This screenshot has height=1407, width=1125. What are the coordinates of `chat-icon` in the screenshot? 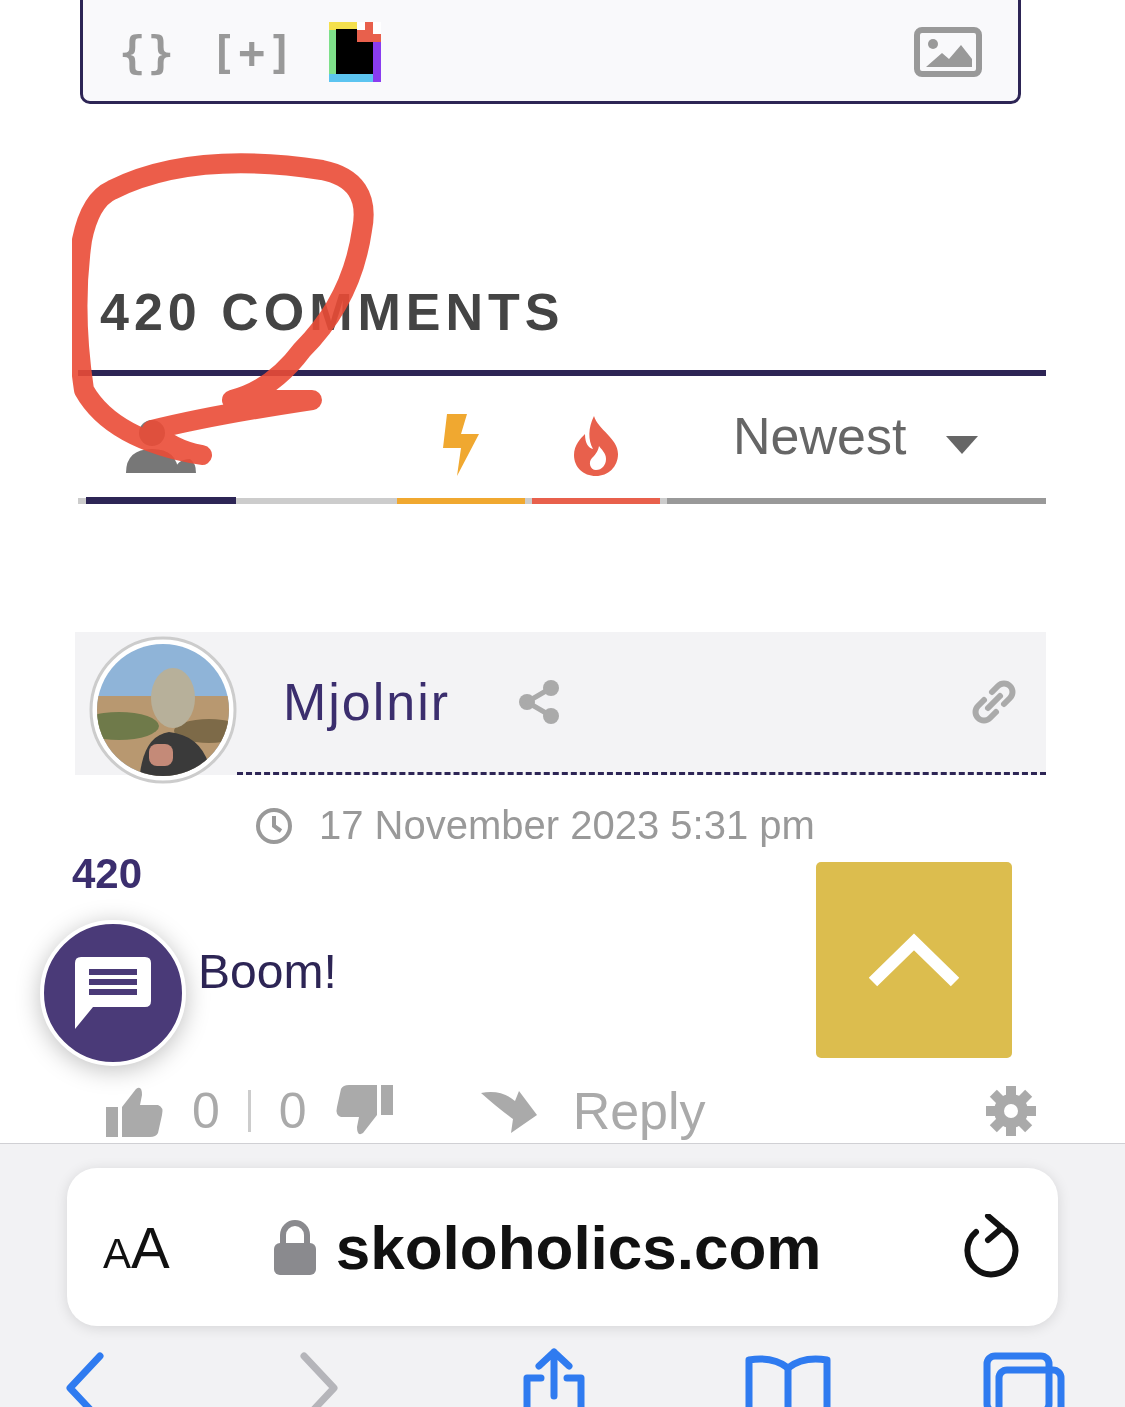 It's located at (113, 993).